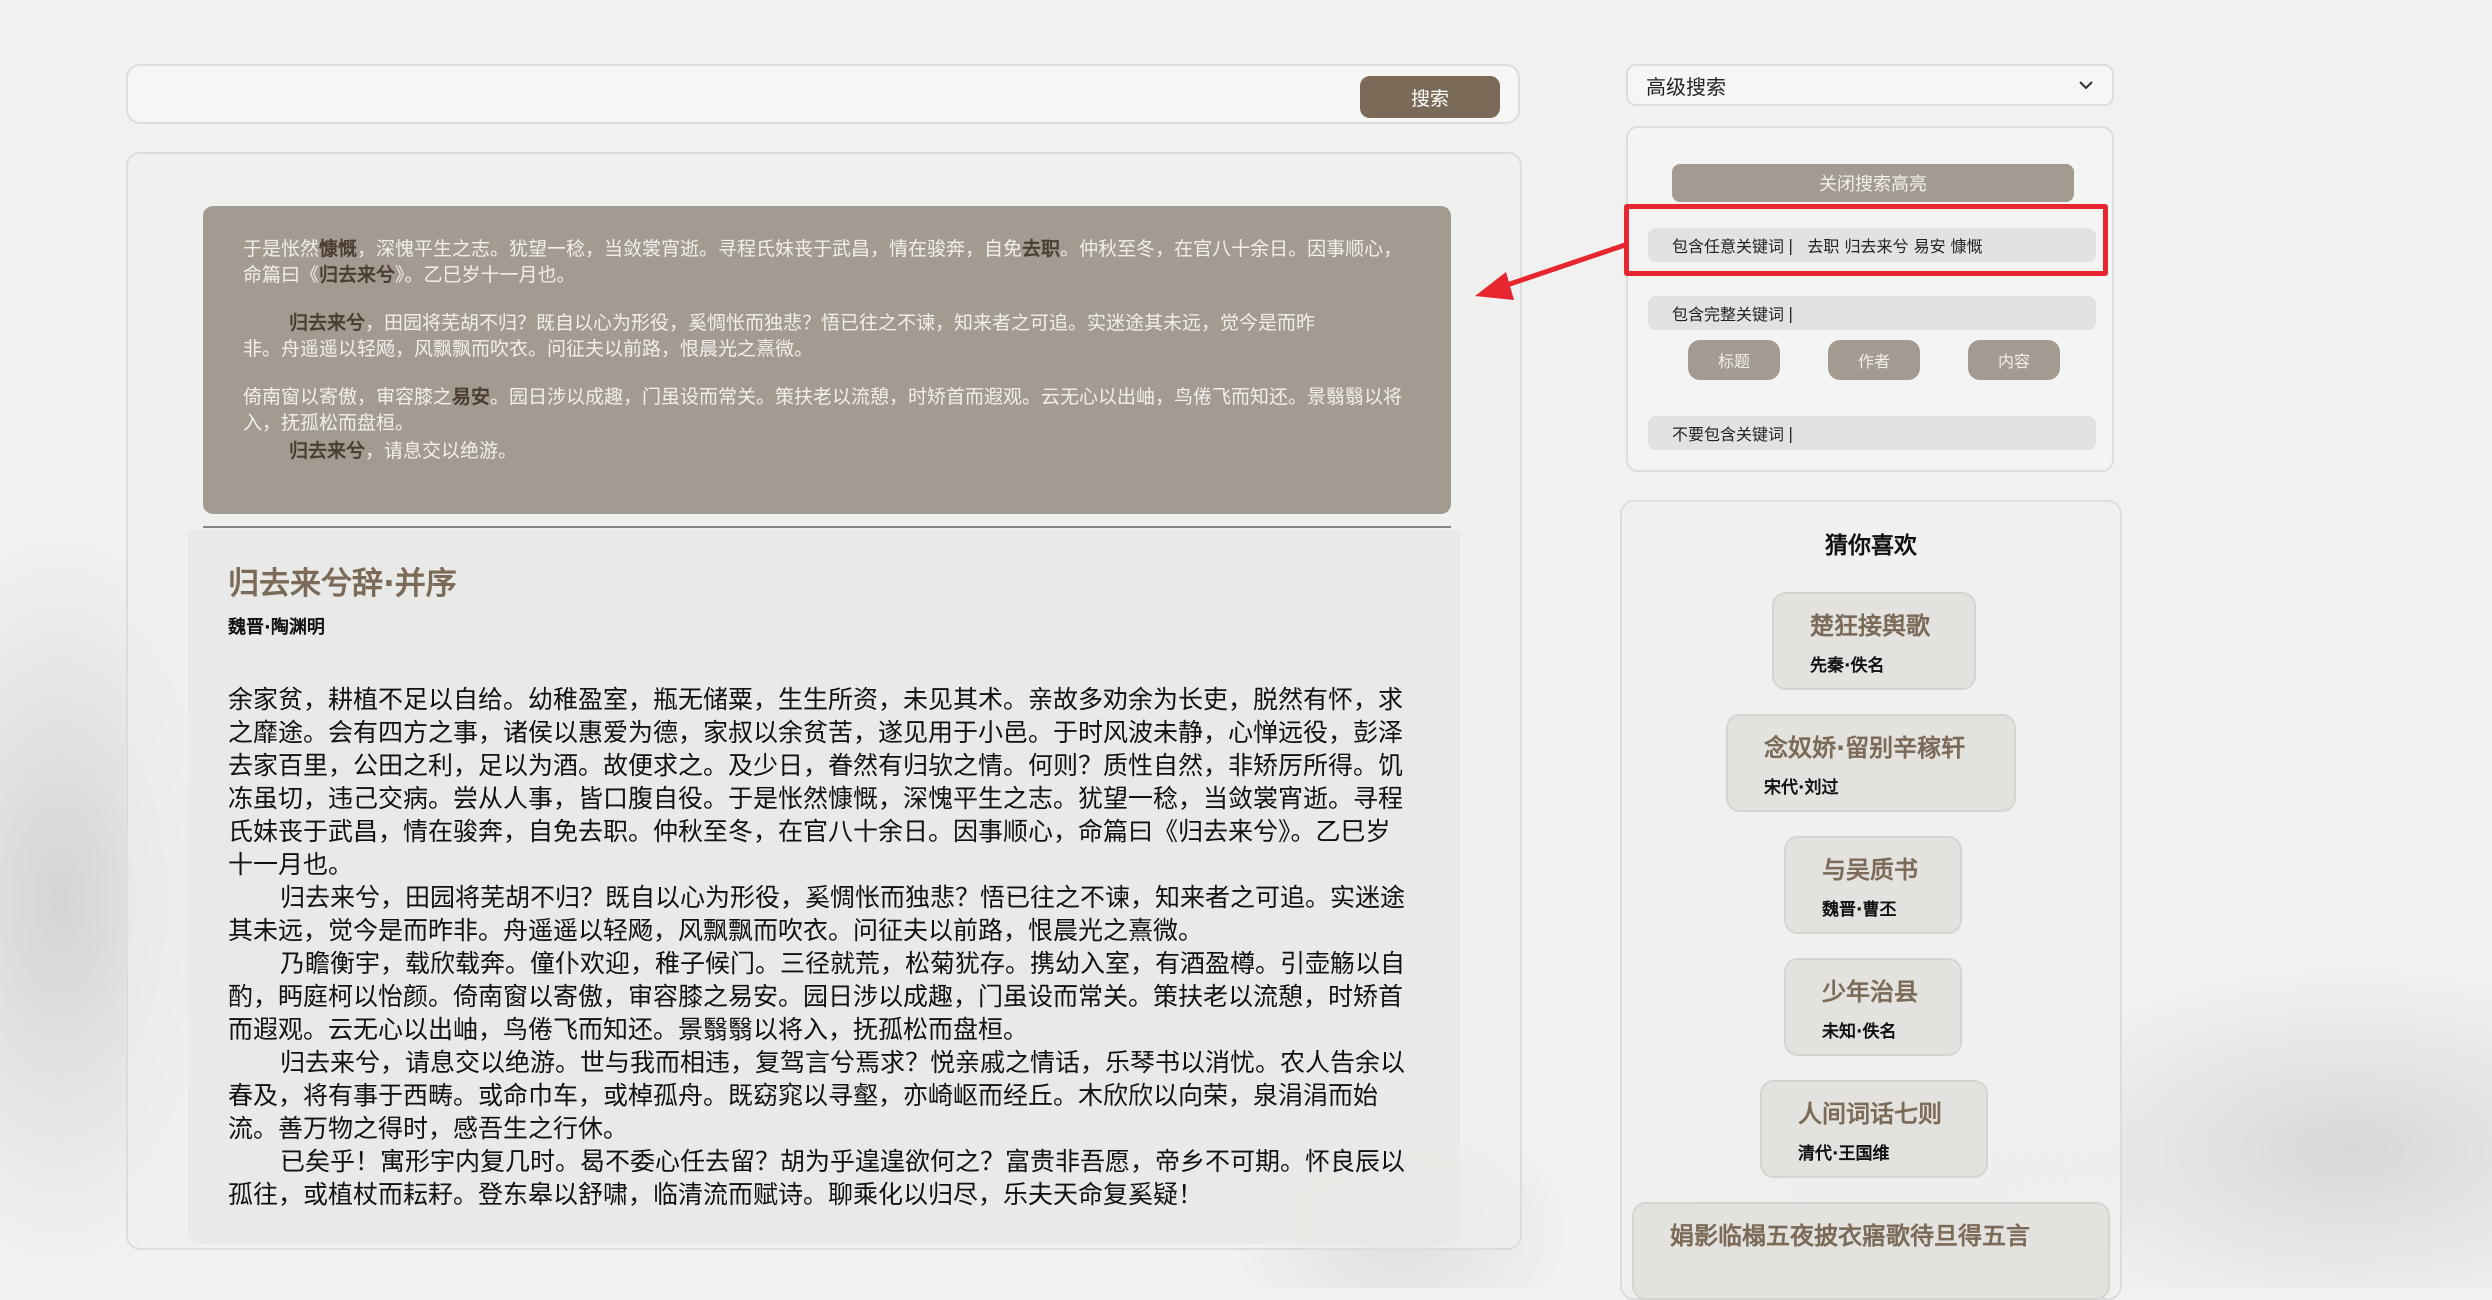  What do you see at coordinates (1873, 183) in the screenshot?
I see `close-highlight-button: 关闭搜索高亮` at bounding box center [1873, 183].